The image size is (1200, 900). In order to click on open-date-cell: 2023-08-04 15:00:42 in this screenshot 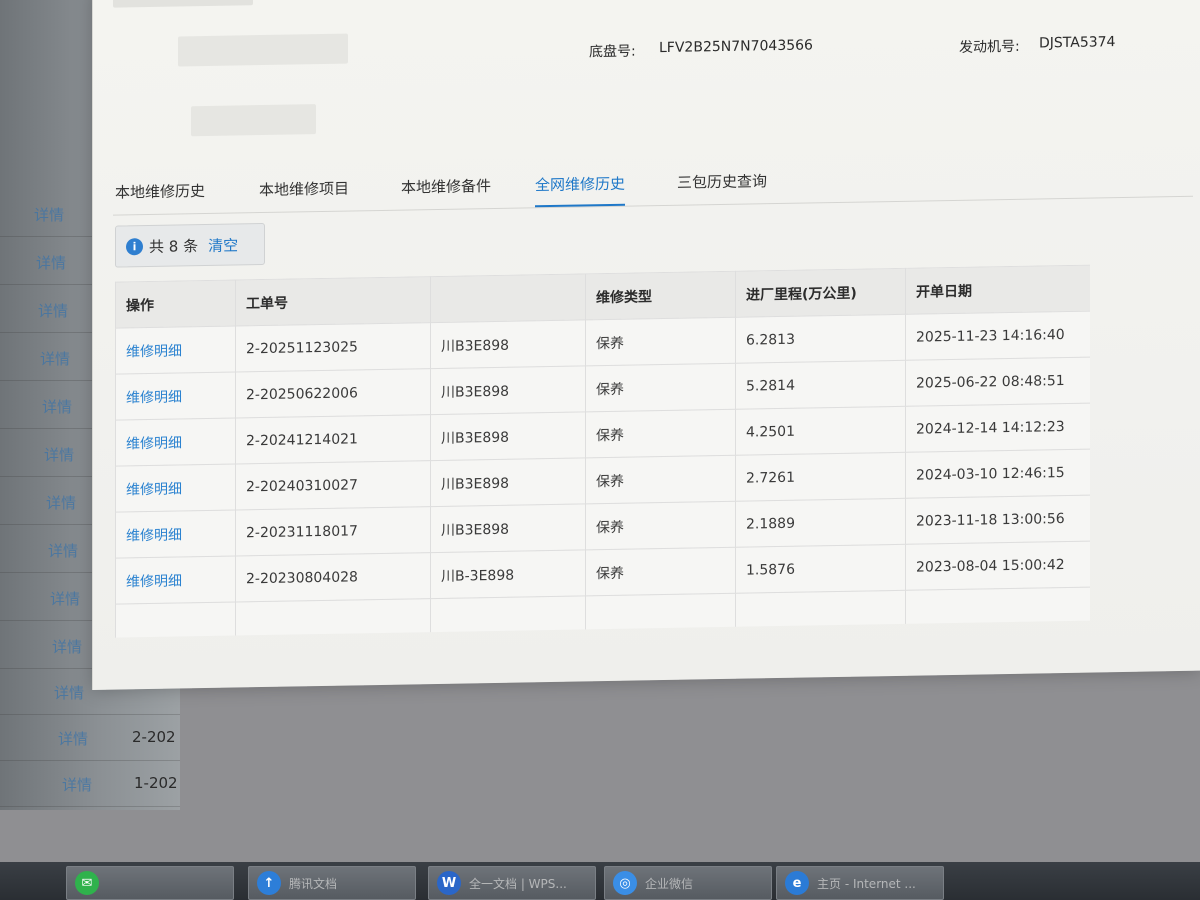, I will do `click(997, 566)`.